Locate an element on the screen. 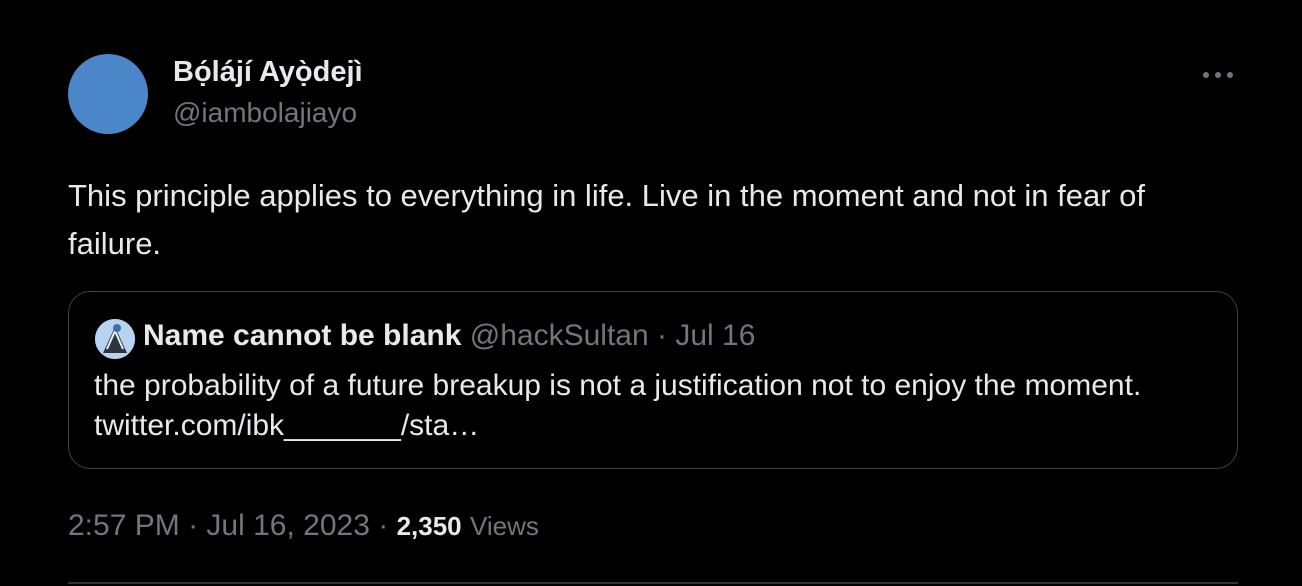 The image size is (1302, 586). more-horizontal-icon is located at coordinates (1218, 75).